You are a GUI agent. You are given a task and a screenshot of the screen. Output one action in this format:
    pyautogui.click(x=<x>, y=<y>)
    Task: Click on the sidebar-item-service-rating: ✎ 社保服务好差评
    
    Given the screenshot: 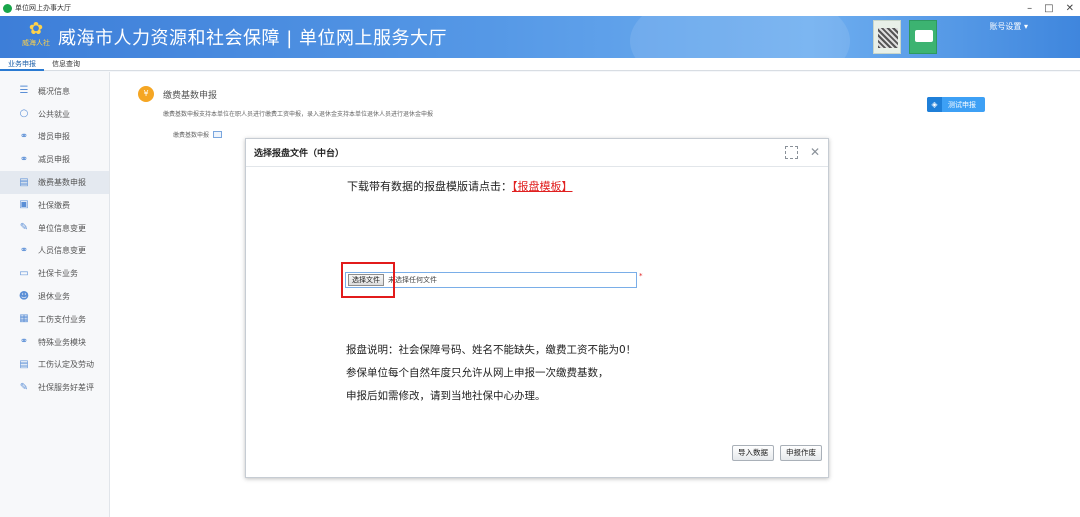 What is the action you would take?
    pyautogui.click(x=54, y=387)
    